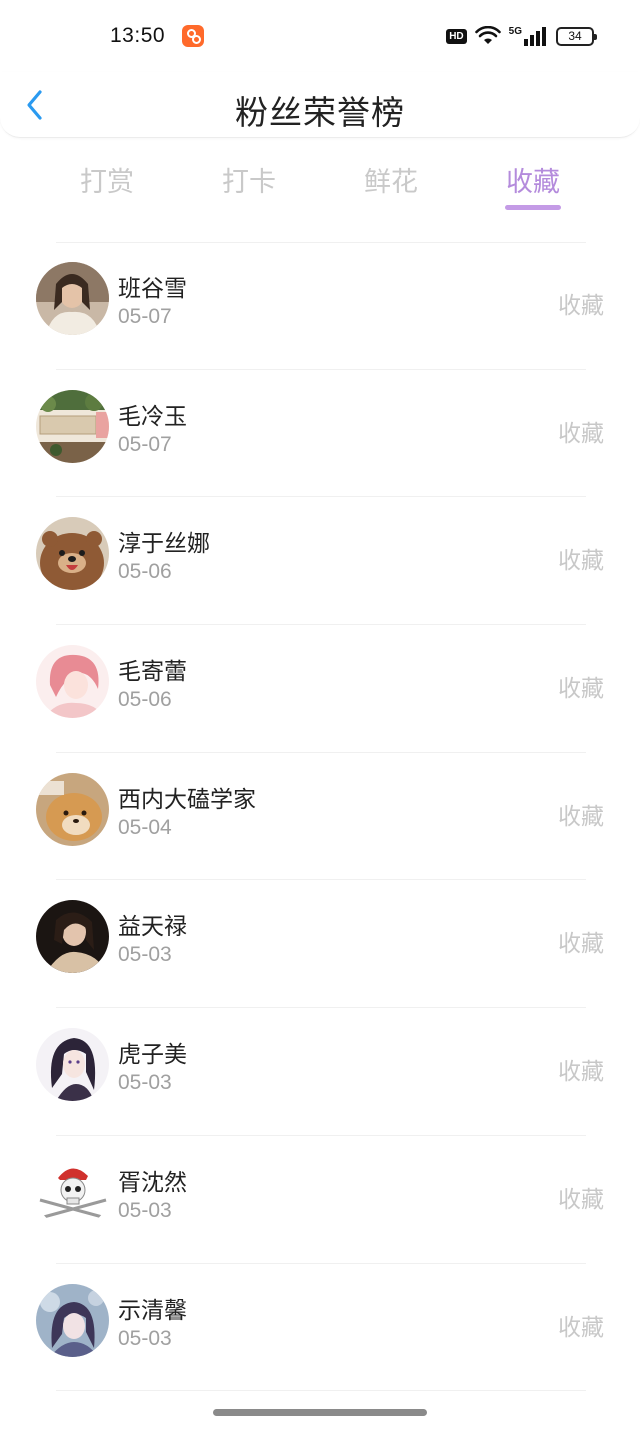  What do you see at coordinates (145, 827) in the screenshot?
I see `fan-date: 05-04` at bounding box center [145, 827].